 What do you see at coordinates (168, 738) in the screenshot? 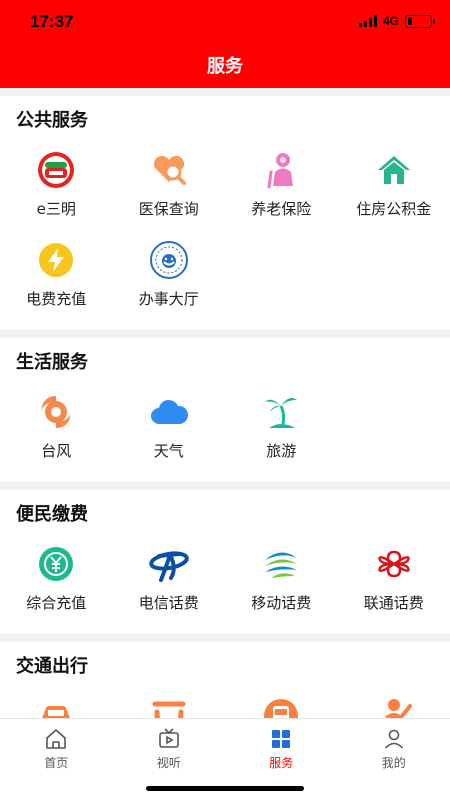
I see `tv-icon` at bounding box center [168, 738].